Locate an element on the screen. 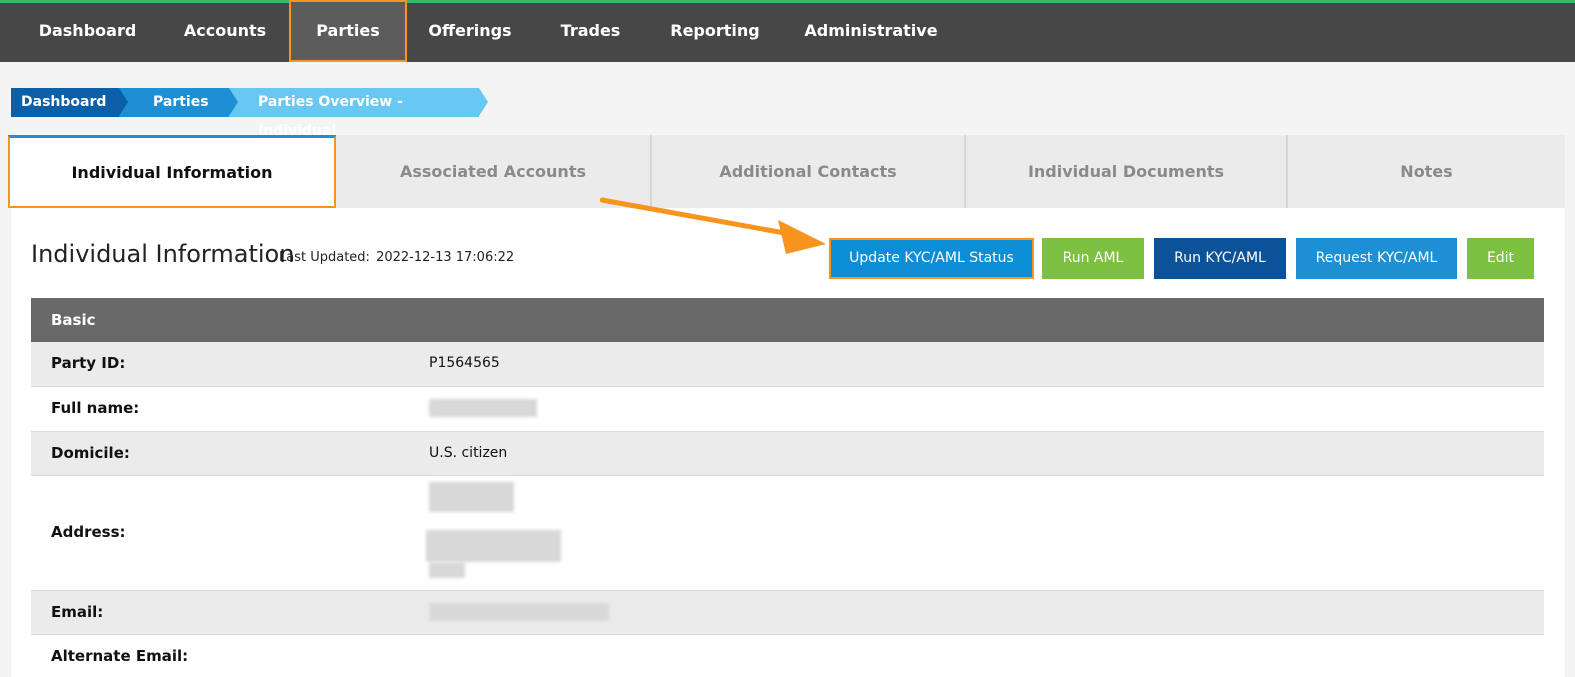 The width and height of the screenshot is (1575, 677). breadcrumb-current: Parties Overview - Individual is located at coordinates (357, 113).